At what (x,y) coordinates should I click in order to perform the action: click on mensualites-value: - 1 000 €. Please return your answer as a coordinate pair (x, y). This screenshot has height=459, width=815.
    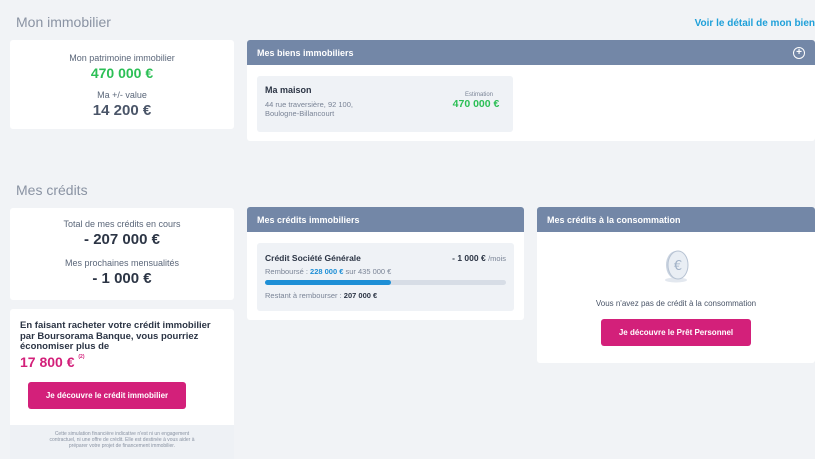
    Looking at the image, I should click on (122, 278).